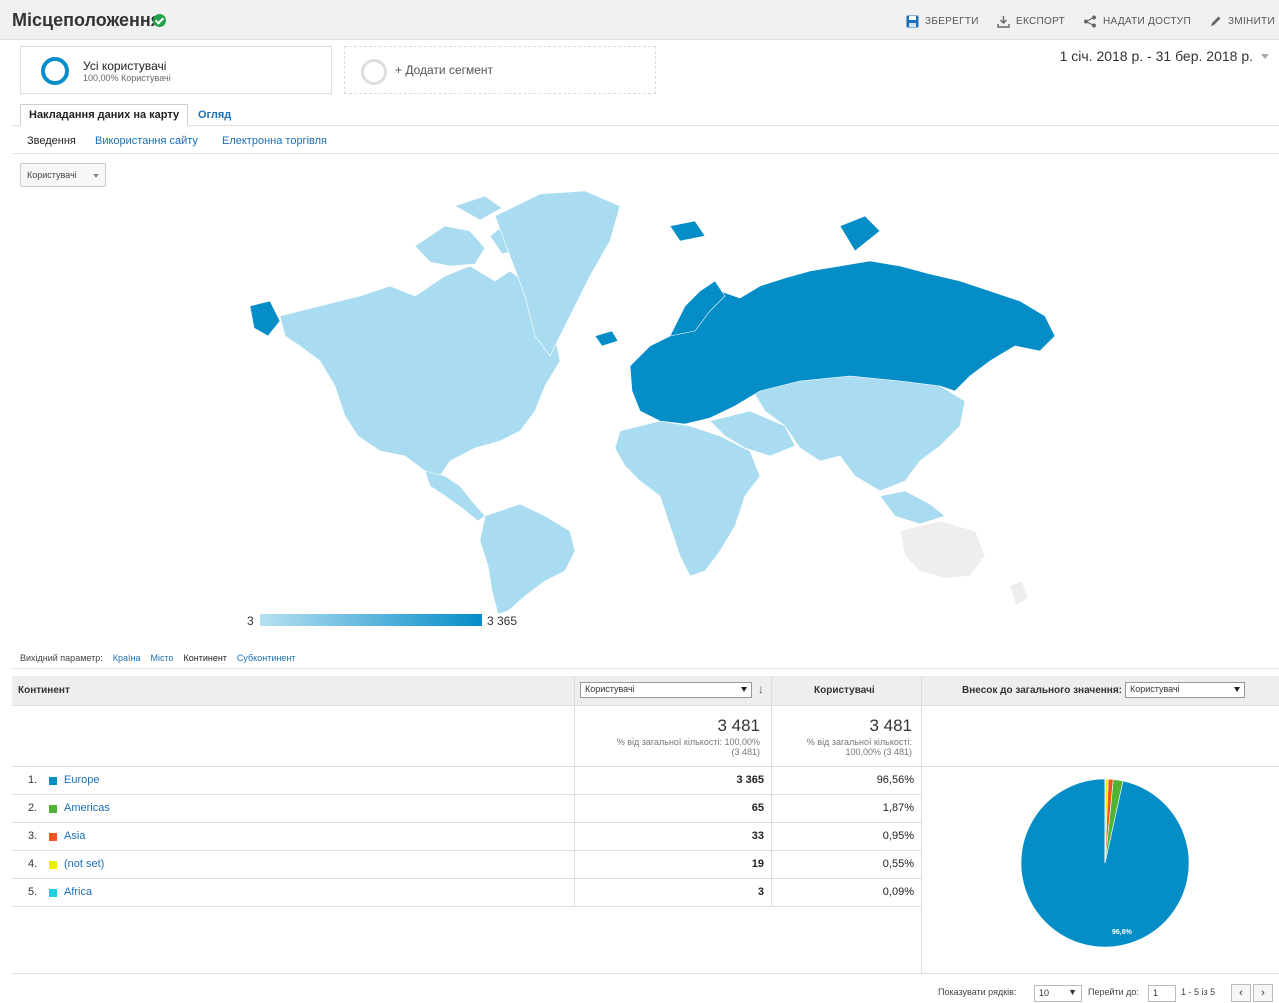  I want to click on export-label: ЕКСПОРТ, so click(1040, 21).